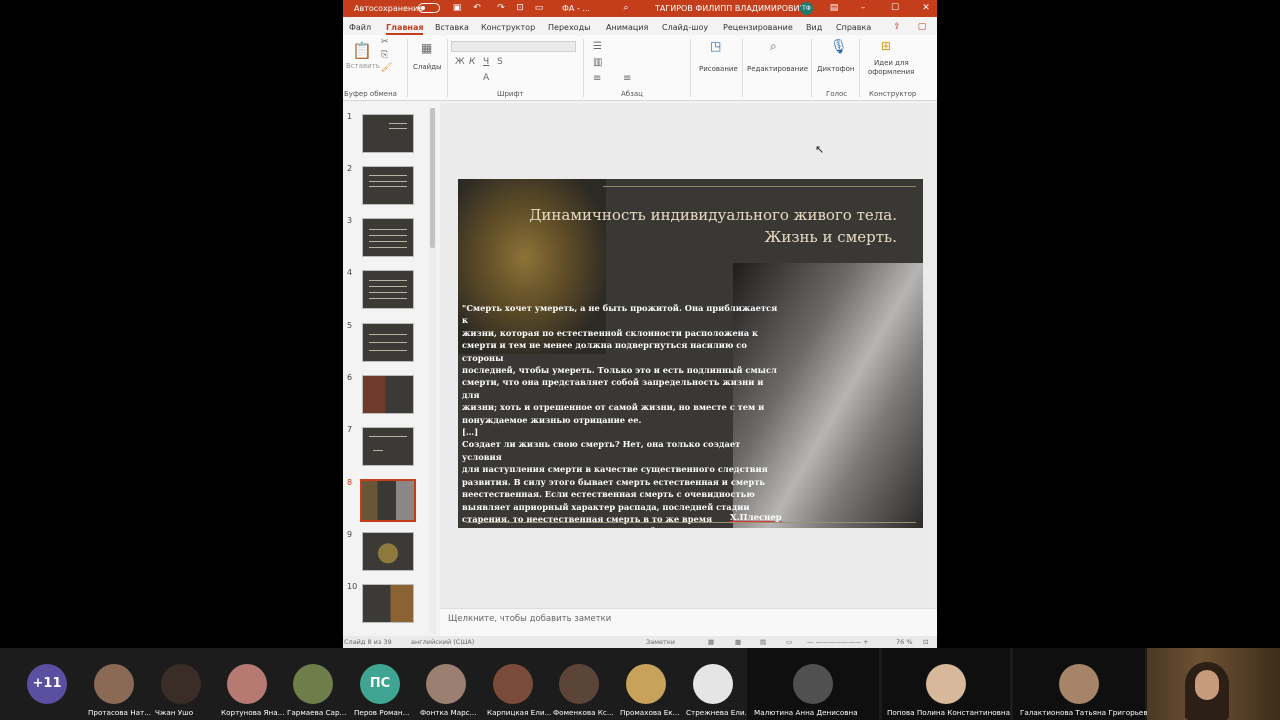 The height and width of the screenshot is (720, 1280). Describe the element at coordinates (838, 642) in the screenshot. I see `zoom-slider: — ——————— +` at that location.